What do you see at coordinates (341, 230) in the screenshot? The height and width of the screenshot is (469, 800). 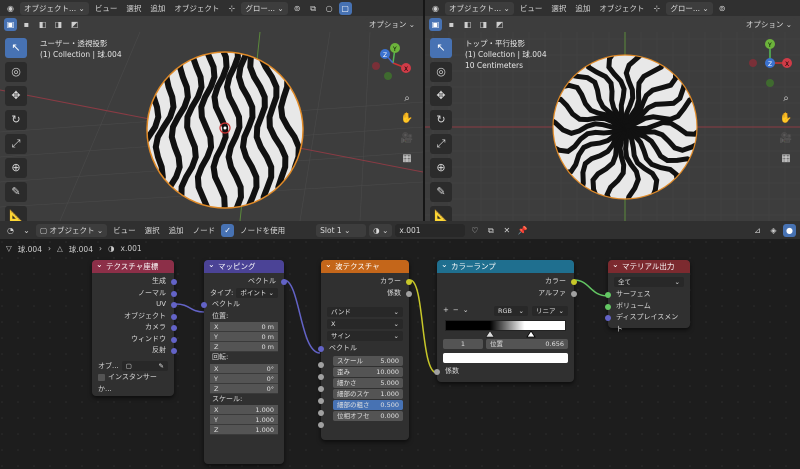 I see `slot-dropdown: Slot 1 ⌄` at bounding box center [341, 230].